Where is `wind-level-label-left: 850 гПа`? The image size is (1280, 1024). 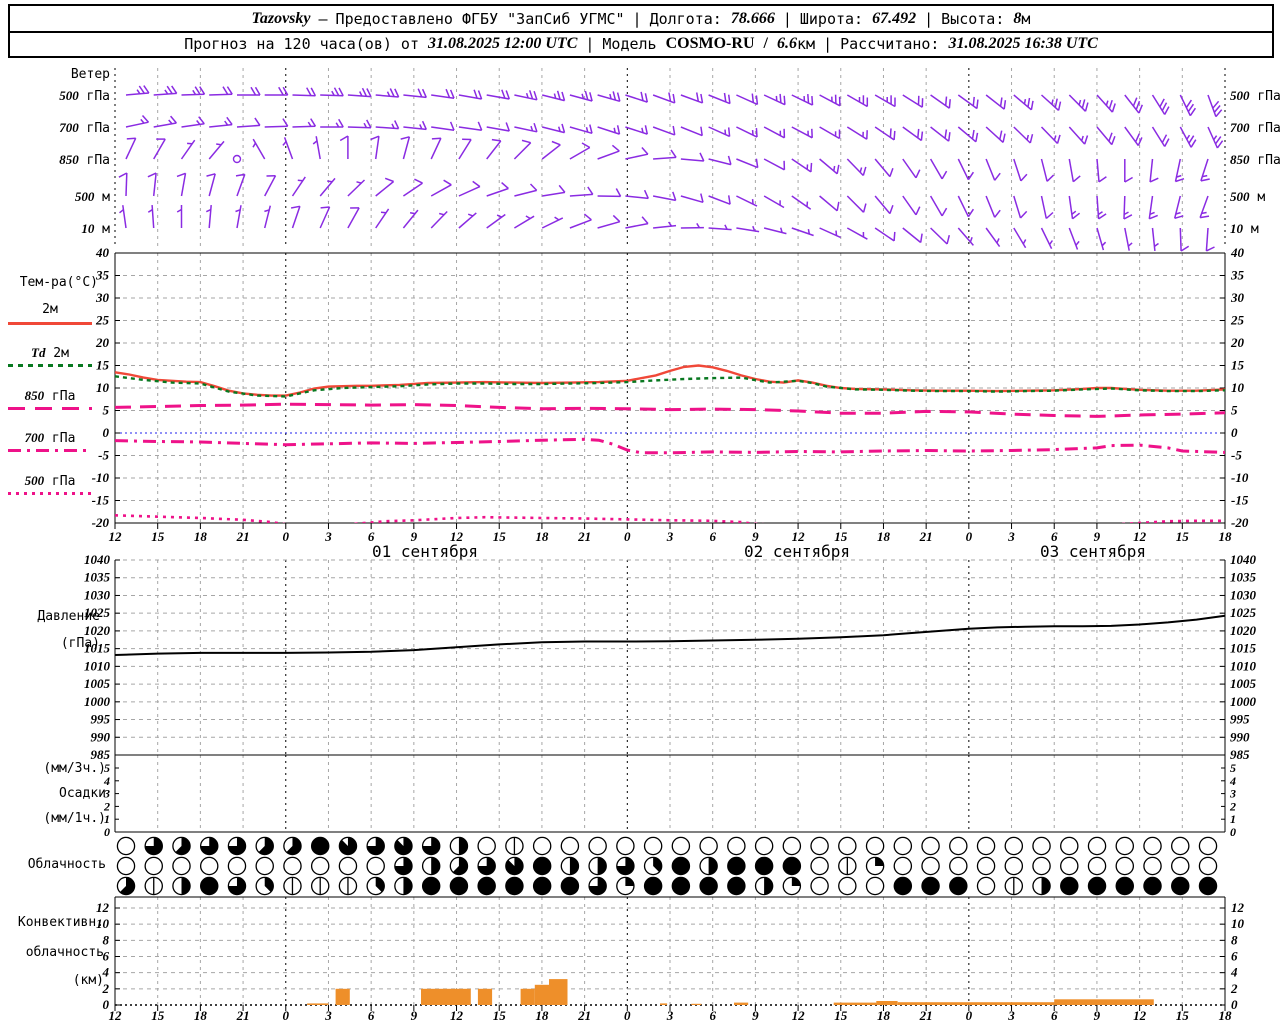
wind-level-label-left: 850 гПа is located at coordinates (84, 160).